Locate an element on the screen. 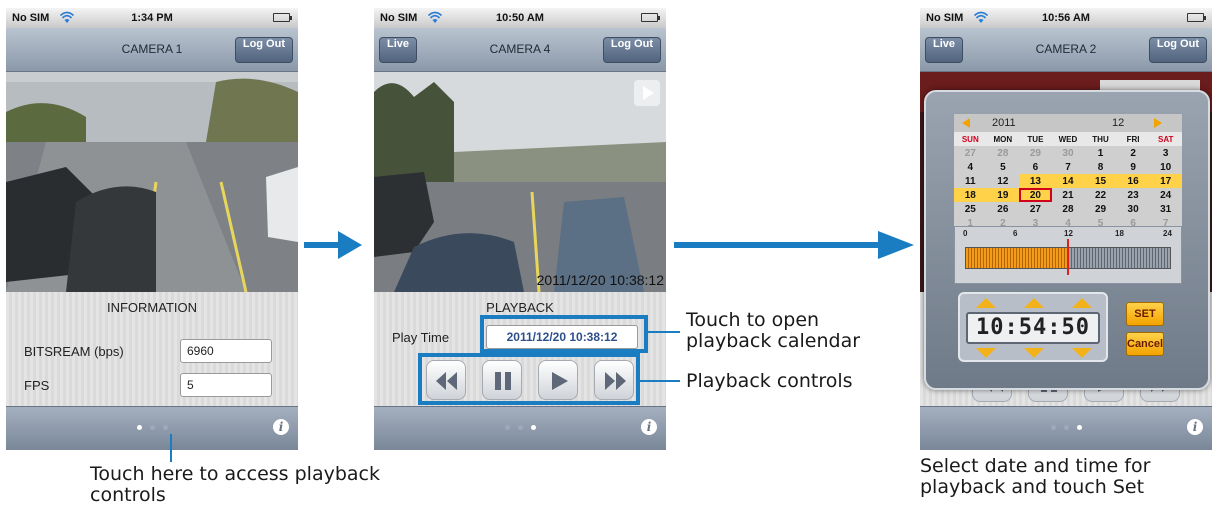  calendar-day-selected: 20 is located at coordinates (1035, 195).